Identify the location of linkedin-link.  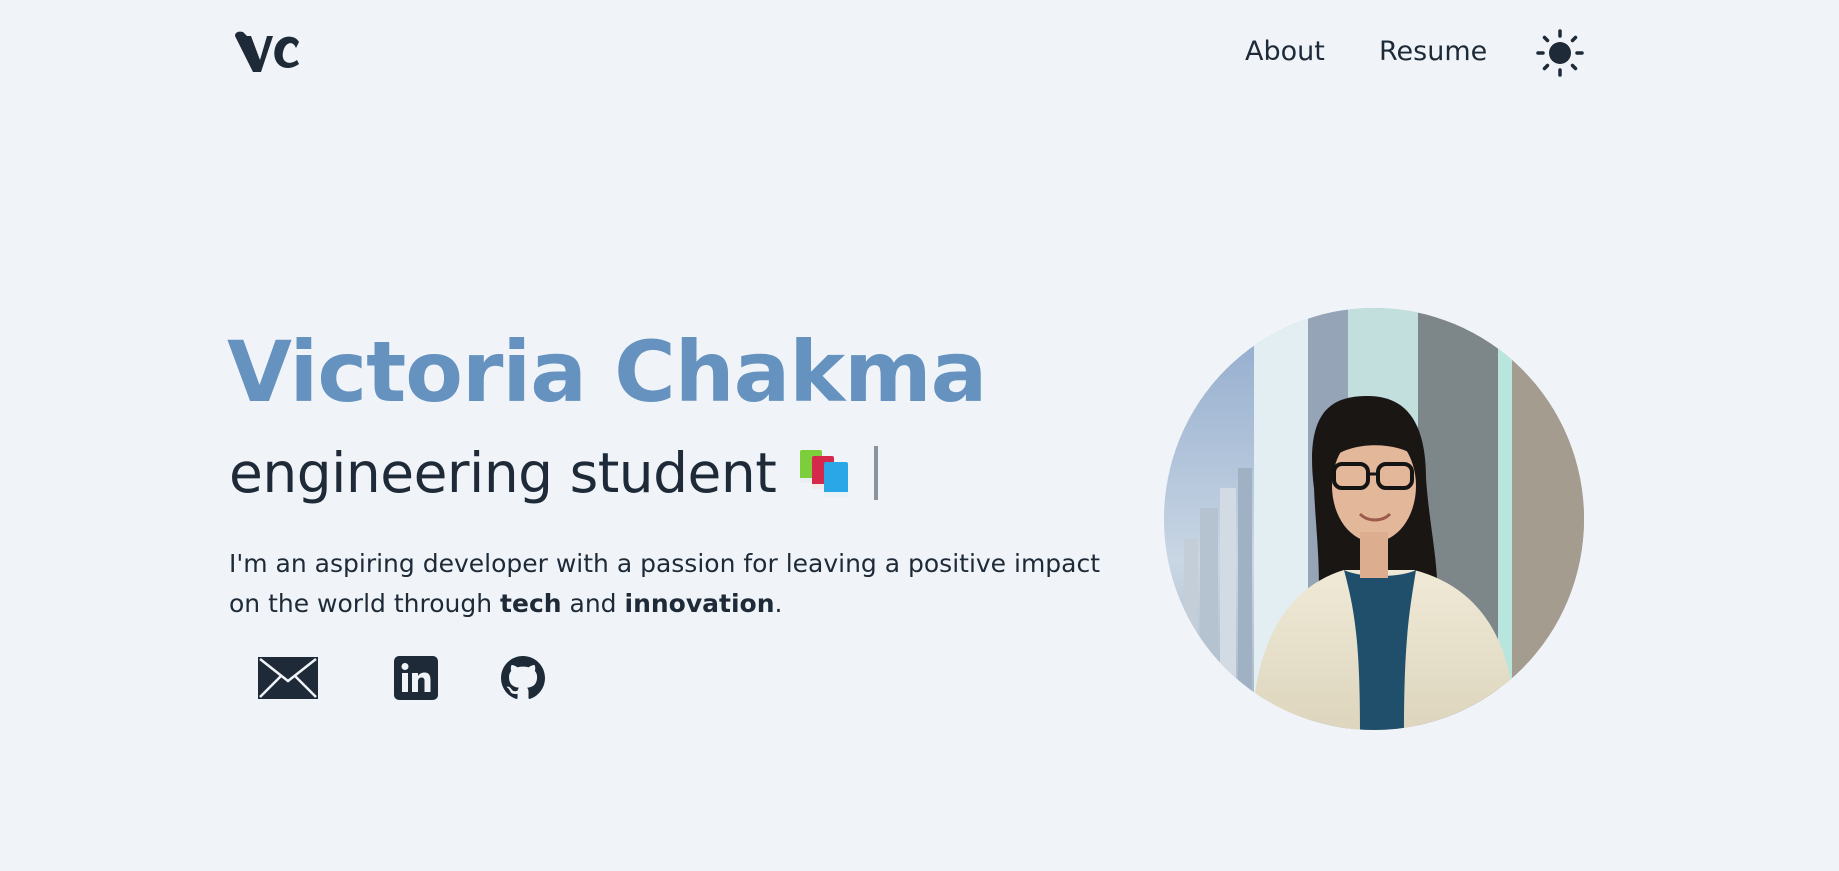
(416, 678).